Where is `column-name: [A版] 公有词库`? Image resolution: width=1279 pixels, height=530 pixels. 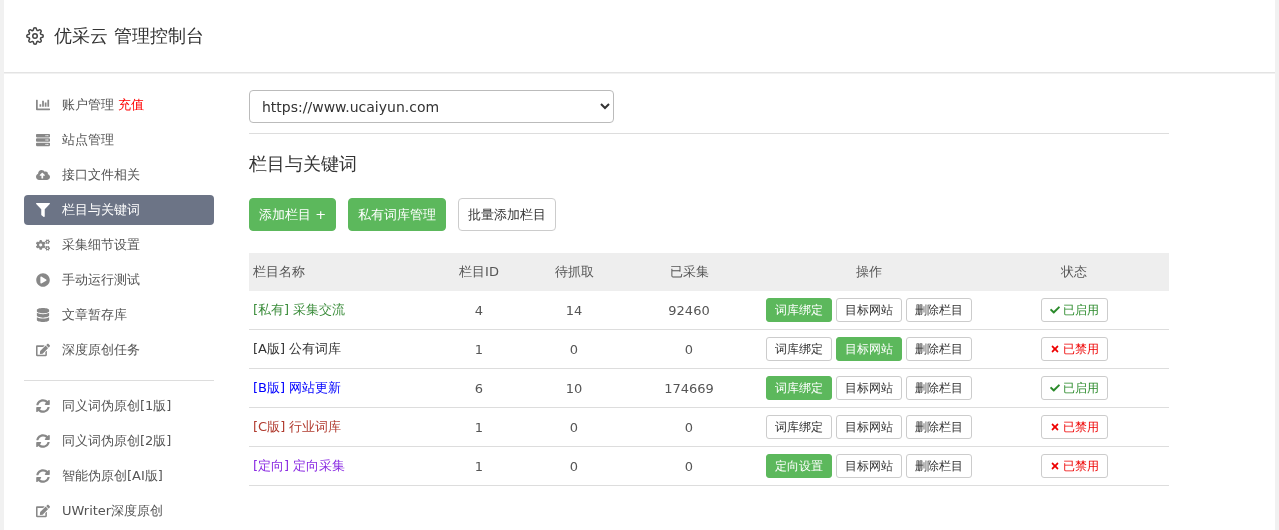 column-name: [A版] 公有词库 is located at coordinates (297, 349).